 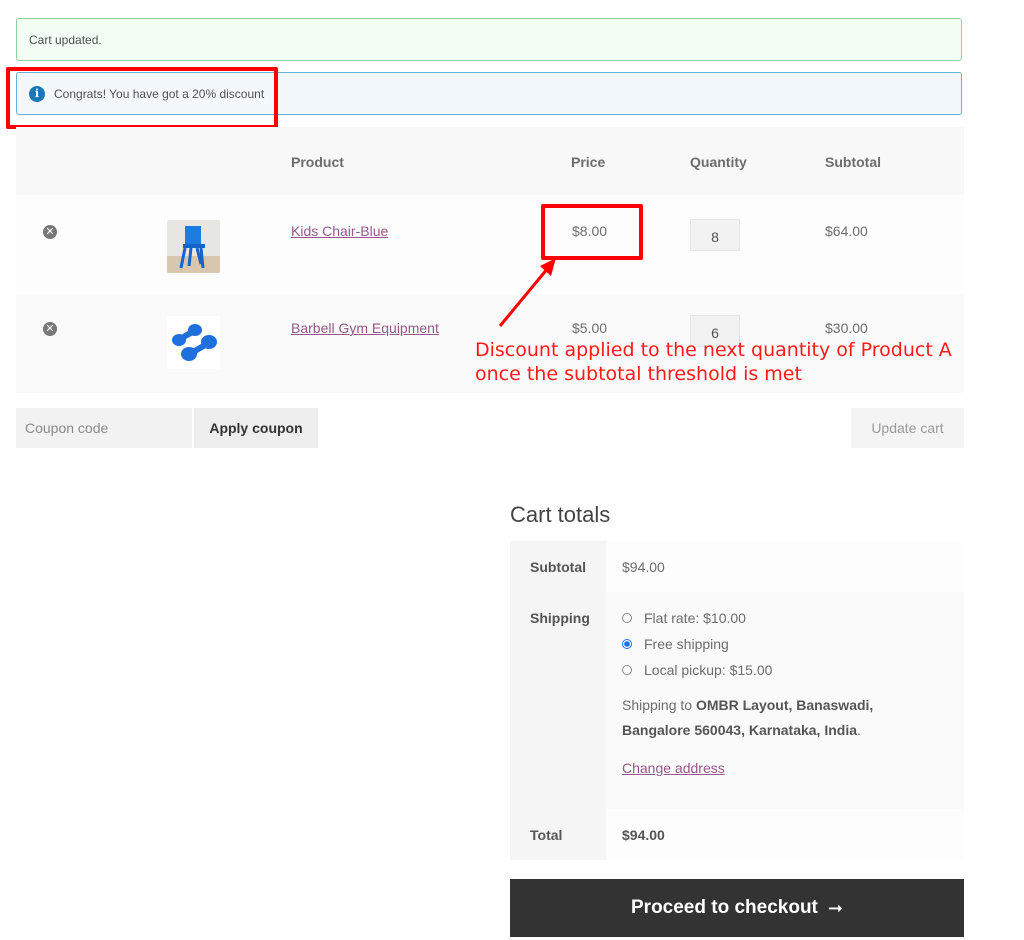 I want to click on annotation-arrow-icon, so click(x=527, y=292).